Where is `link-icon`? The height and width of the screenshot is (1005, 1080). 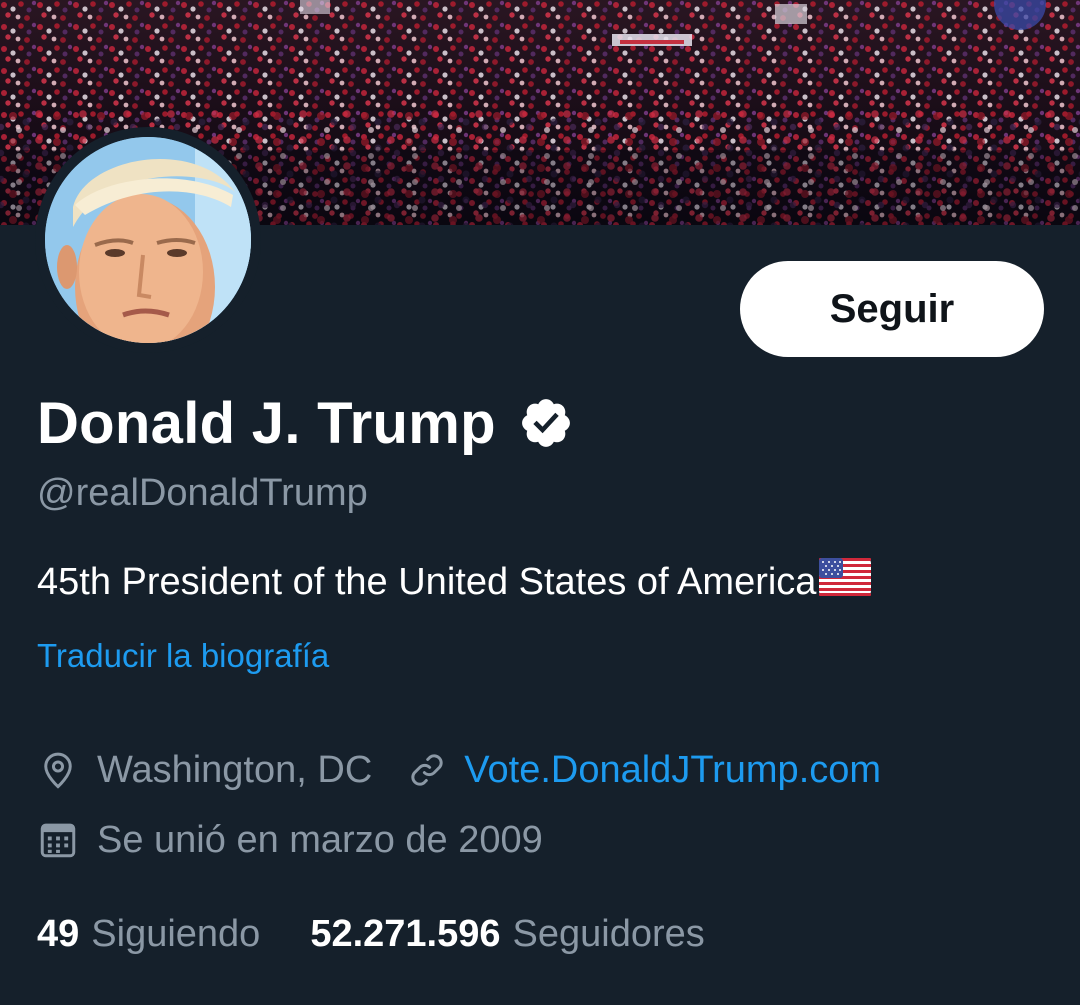 link-icon is located at coordinates (427, 770).